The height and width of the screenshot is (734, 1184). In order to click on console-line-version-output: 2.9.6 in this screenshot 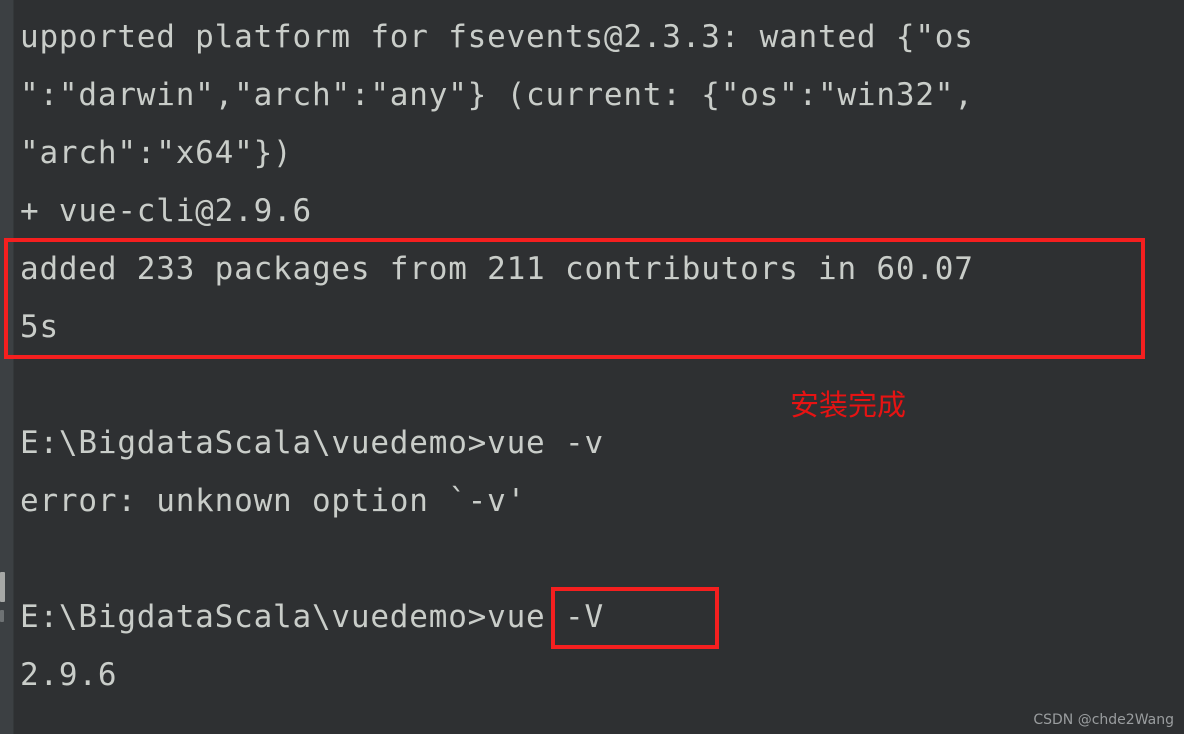, I will do `click(69, 675)`.